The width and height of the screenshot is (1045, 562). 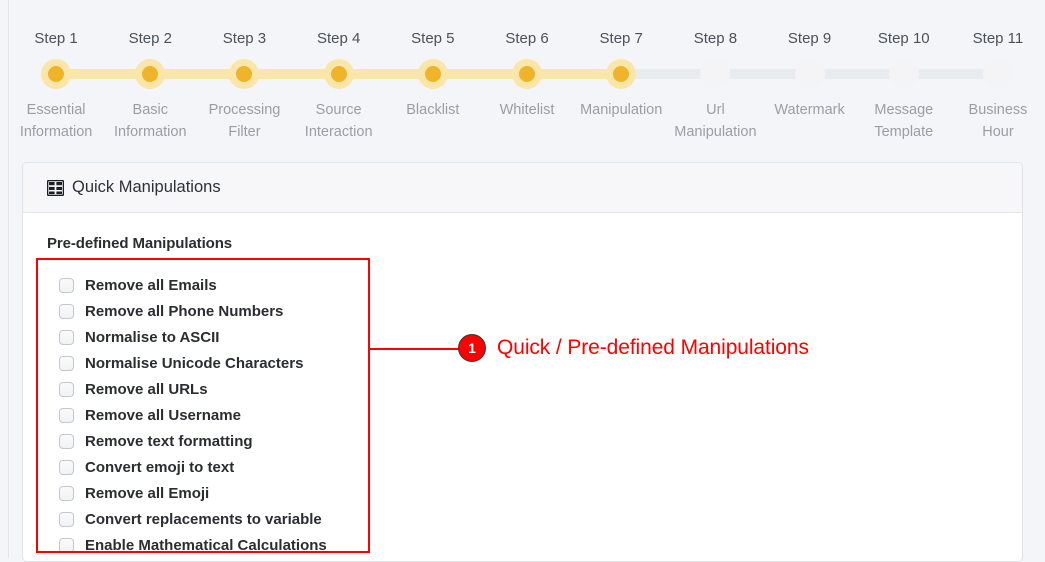 I want to click on manipulation-checkbox-row: Convert emoji to text, so click(x=528, y=467).